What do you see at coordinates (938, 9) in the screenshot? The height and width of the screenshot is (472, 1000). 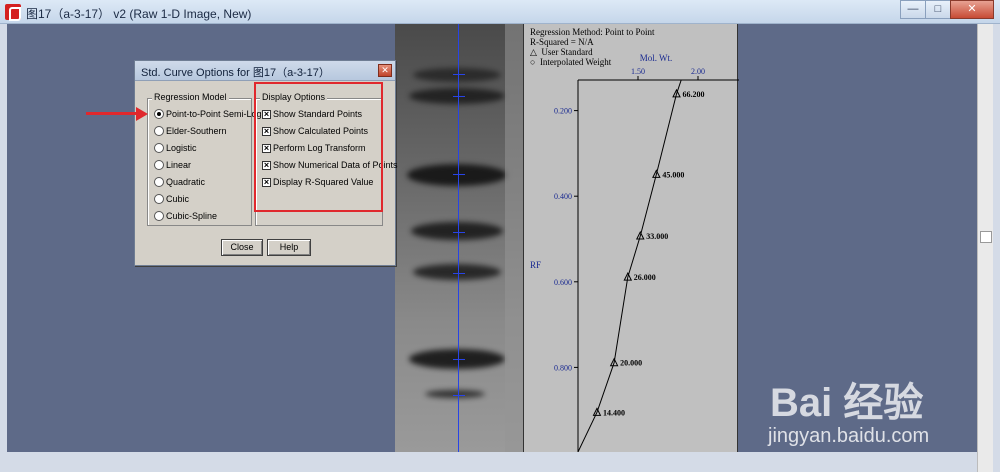 I see `maximize-button: □` at bounding box center [938, 9].